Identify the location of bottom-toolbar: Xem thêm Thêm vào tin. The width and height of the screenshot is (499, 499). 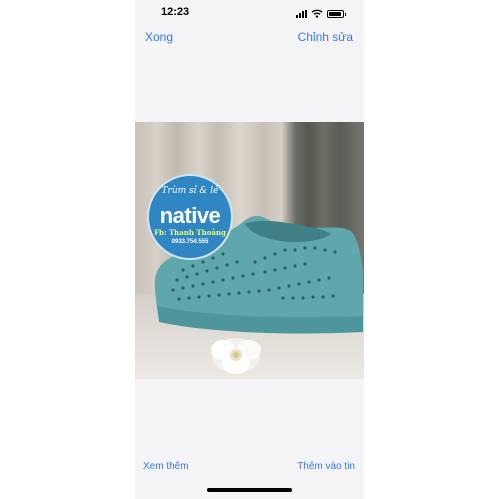
(249, 467).